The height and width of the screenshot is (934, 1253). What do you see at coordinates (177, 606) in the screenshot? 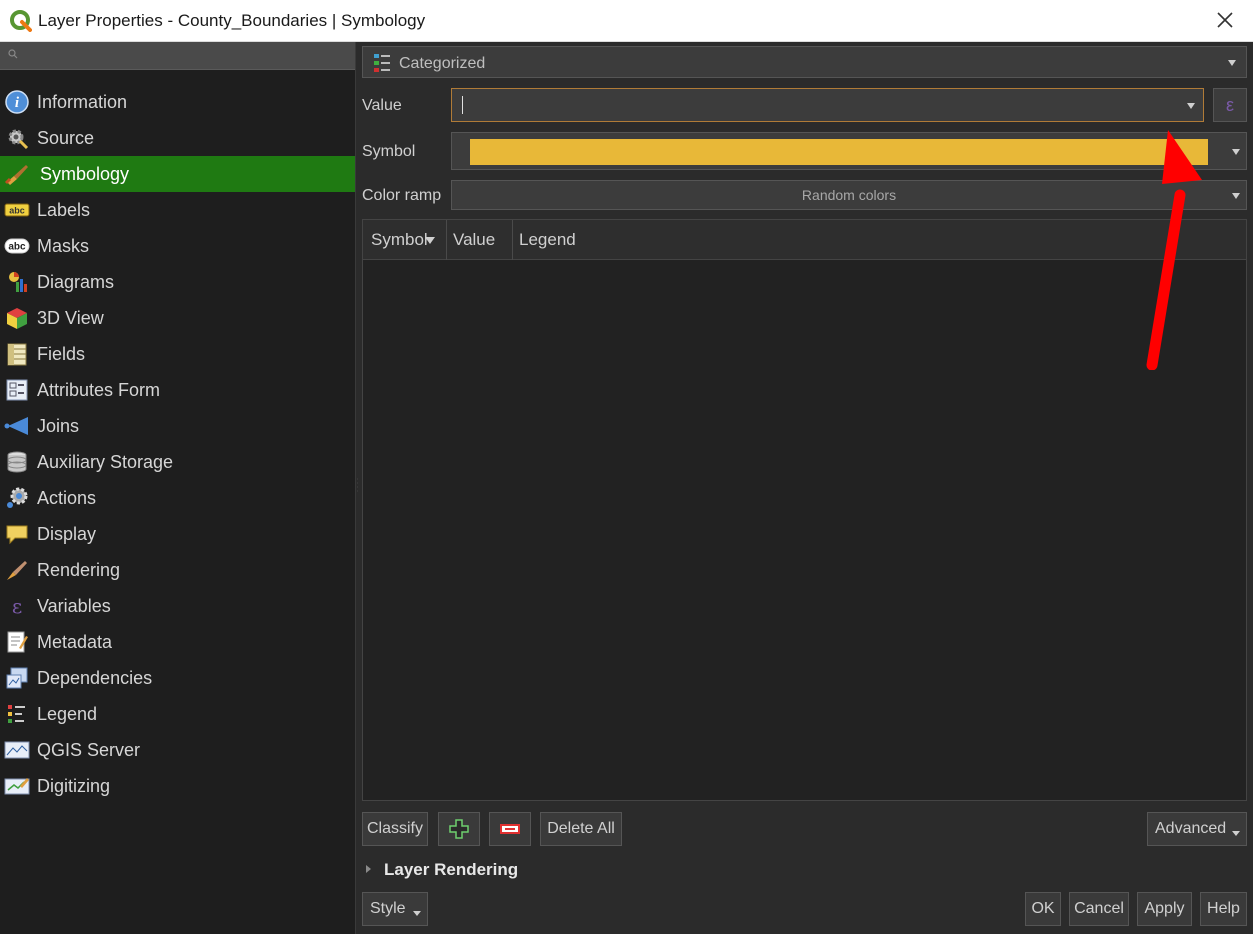
I see `sidebar-item-variables: ε Variables` at bounding box center [177, 606].